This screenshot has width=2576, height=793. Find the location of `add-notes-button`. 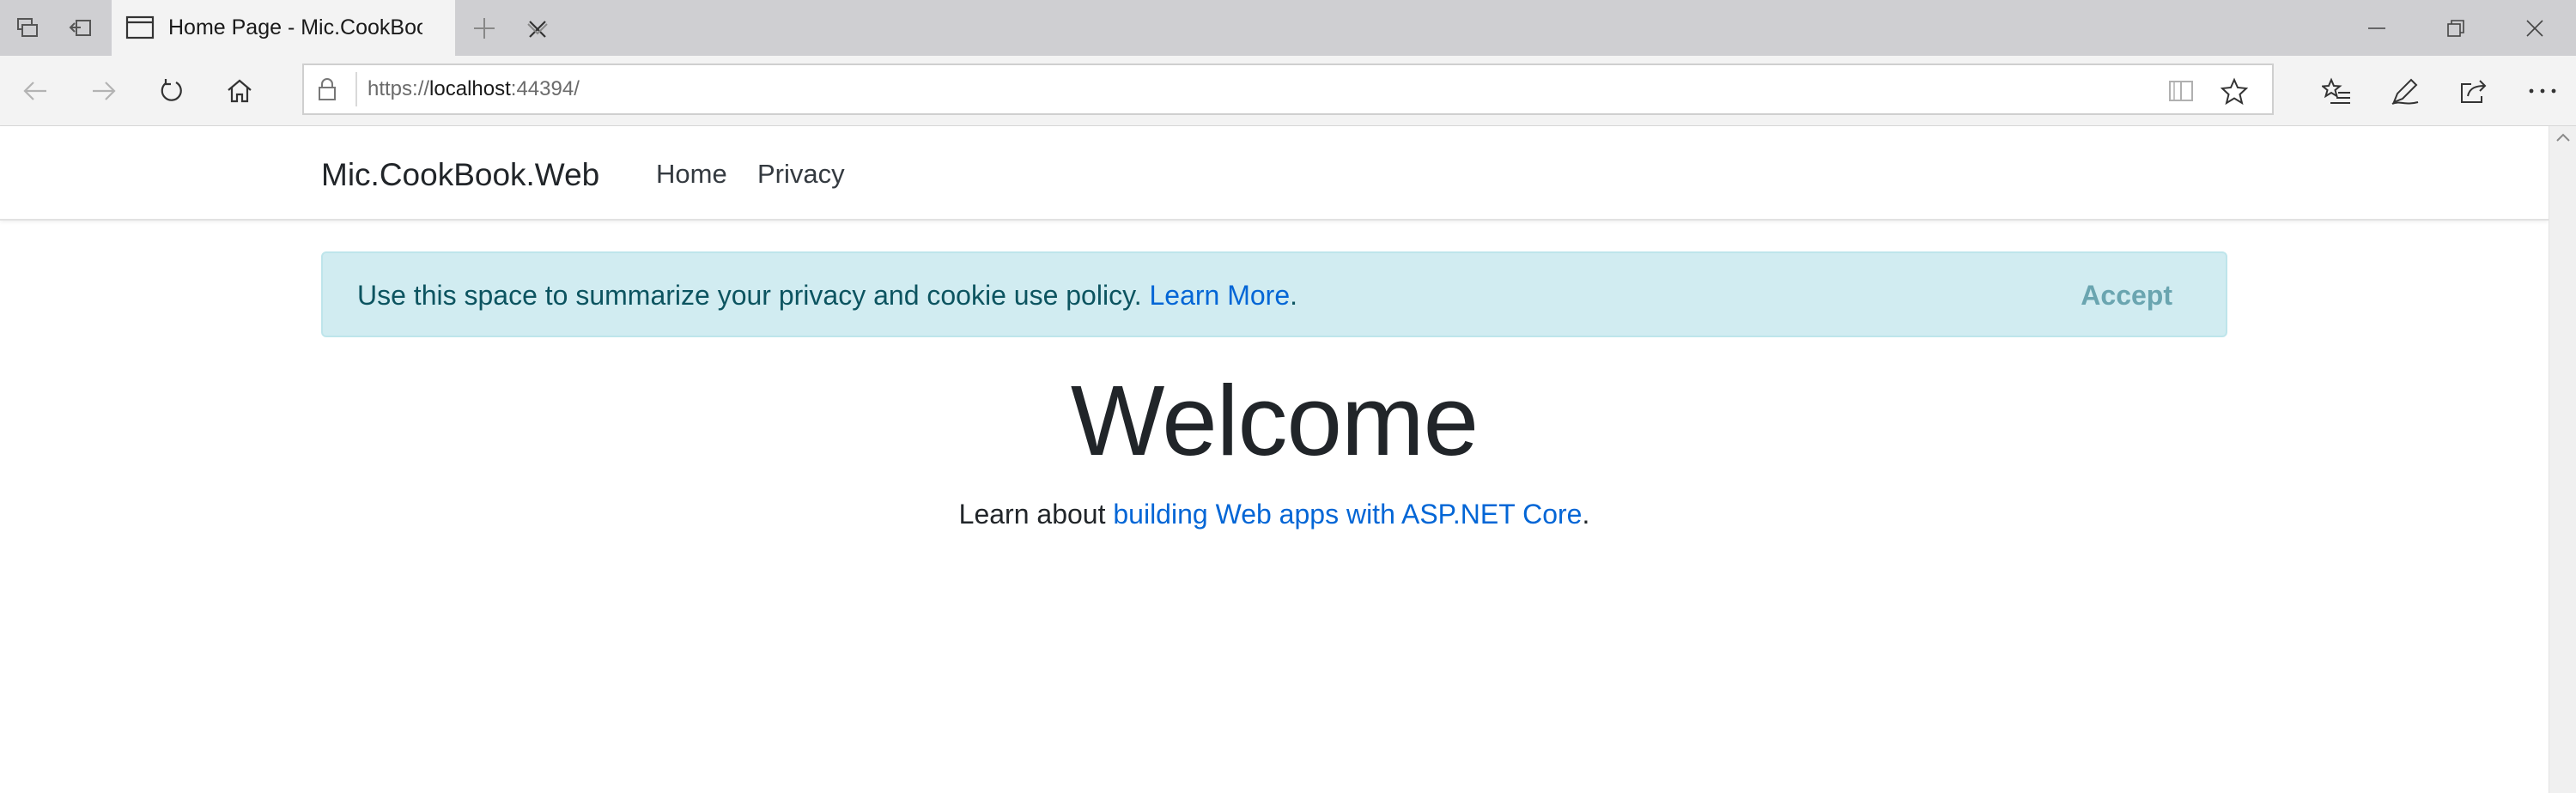

add-notes-button is located at coordinates (2405, 91).